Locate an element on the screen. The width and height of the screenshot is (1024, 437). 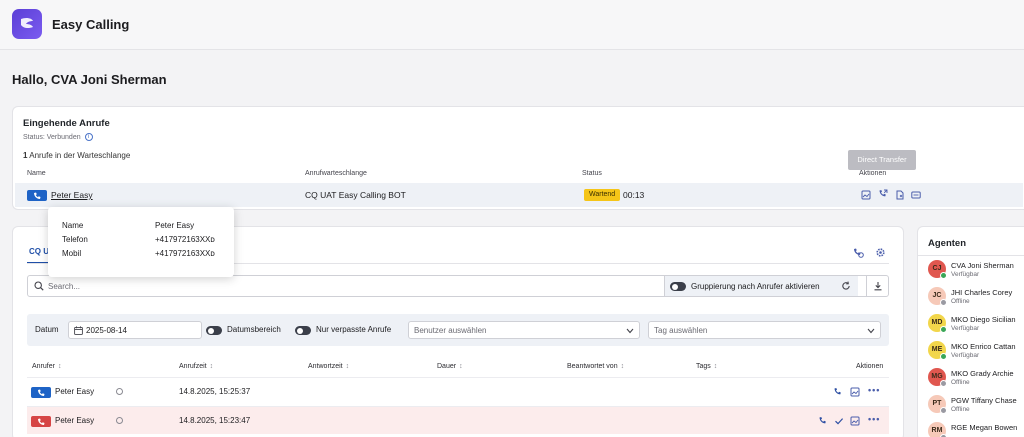
column-header-answered-by: Beantwortet von ↕ is located at coordinates (595, 366).